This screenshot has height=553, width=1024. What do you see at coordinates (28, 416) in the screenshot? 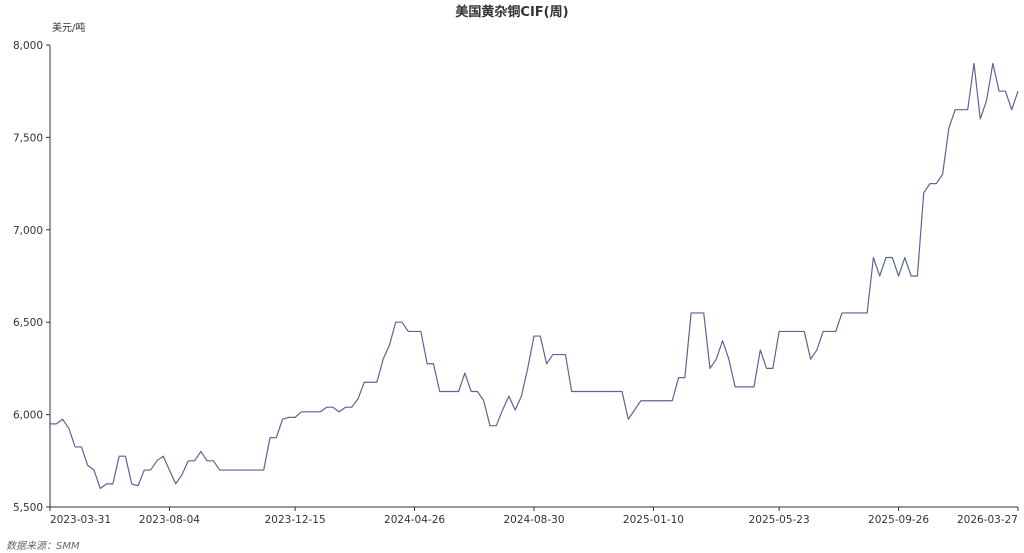
I see `y-tick-label: 6,000` at bounding box center [28, 416].